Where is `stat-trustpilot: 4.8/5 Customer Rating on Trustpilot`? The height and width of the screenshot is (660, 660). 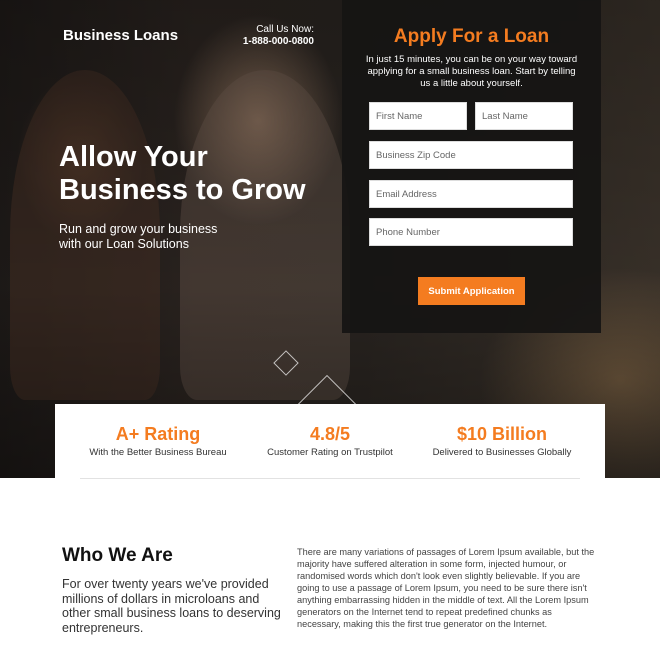
stat-trustpilot: 4.8/5 Customer Rating on Trustpilot is located at coordinates (330, 441).